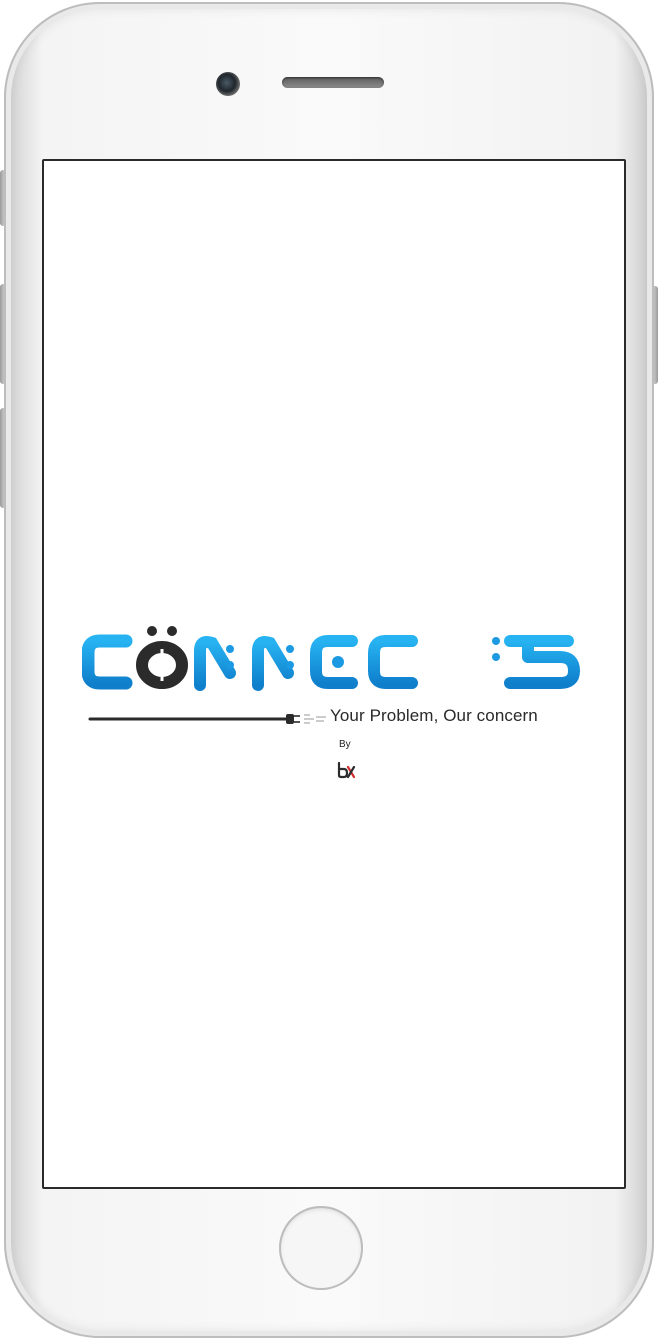 Image resolution: width=660 pixels, height=1343 pixels. I want to click on tagline-row: Your Problem, Our concern, so click(348, 718).